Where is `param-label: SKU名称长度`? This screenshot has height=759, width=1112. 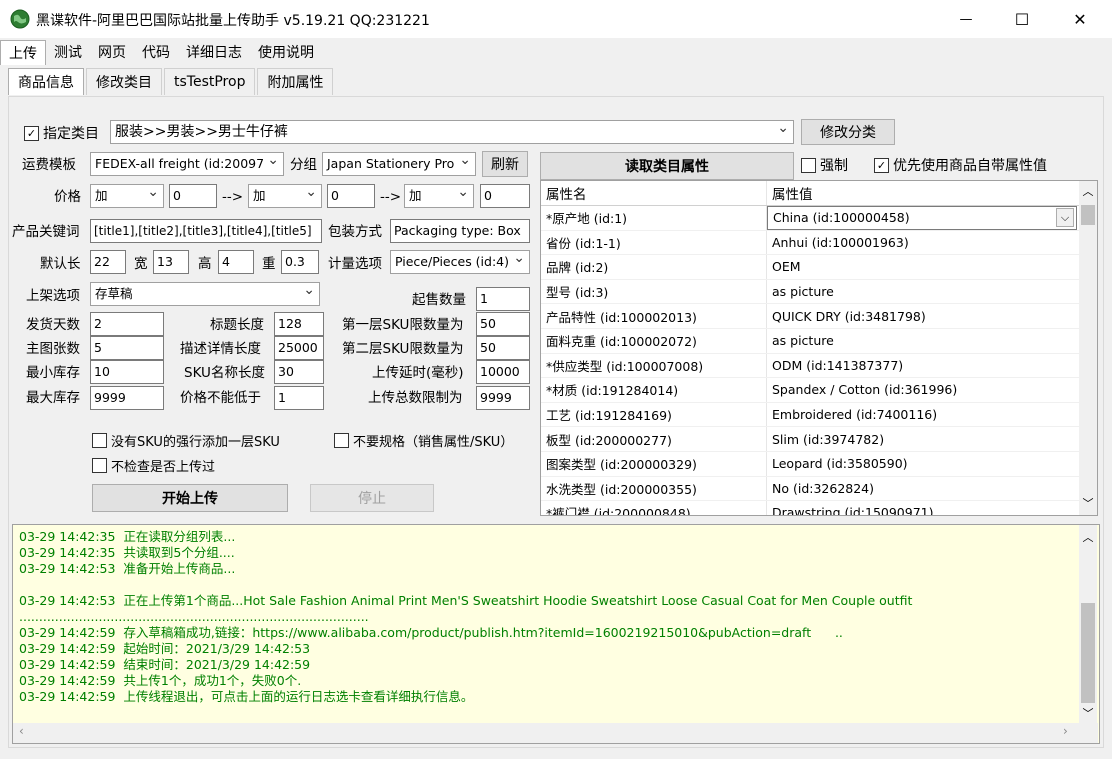 param-label: SKU名称长度 is located at coordinates (224, 373).